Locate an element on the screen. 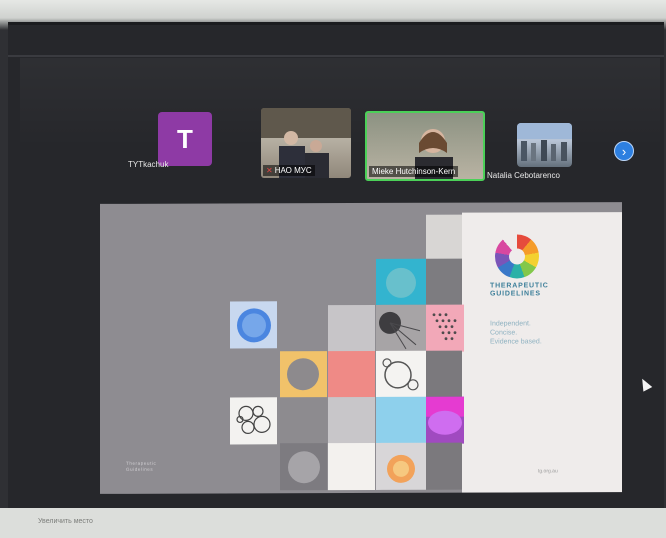 This screenshot has width=666, height=538. footer-left-line-2: Guidelines is located at coordinates (140, 469).